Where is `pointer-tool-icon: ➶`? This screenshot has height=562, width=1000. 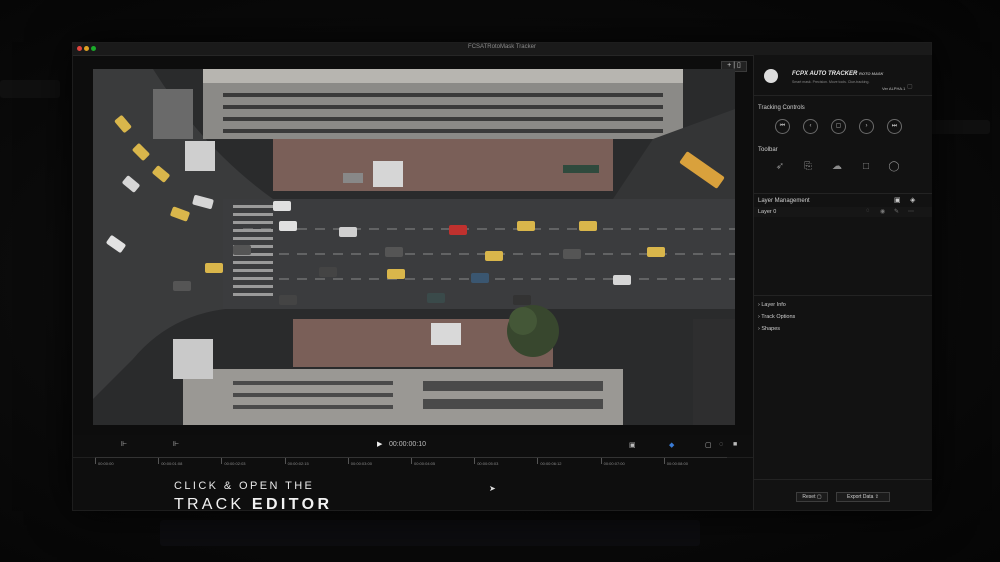
pointer-tool-icon: ➶ is located at coordinates (780, 167).